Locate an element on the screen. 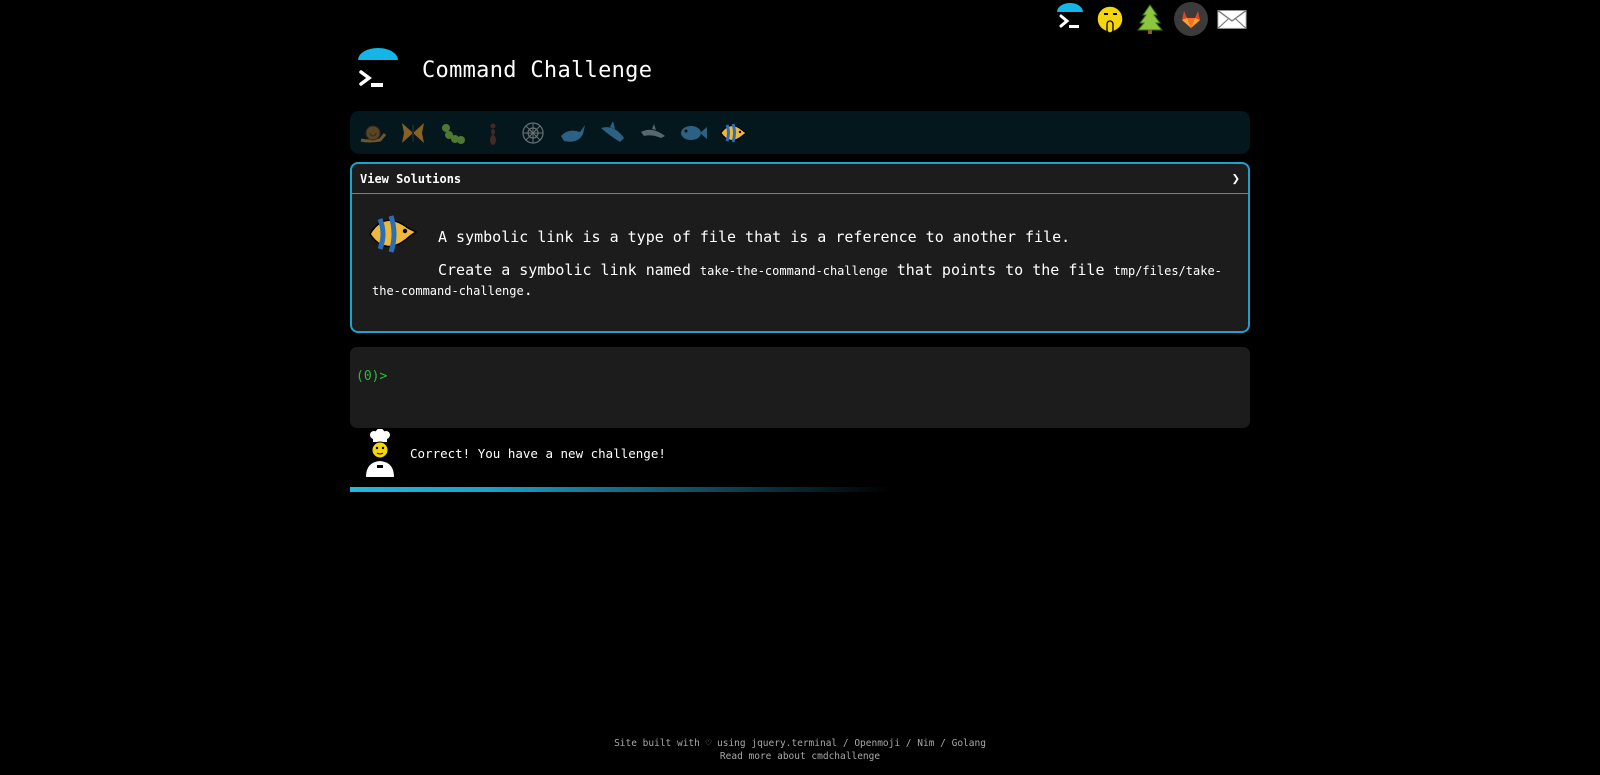  shark-icon is located at coordinates (612, 132).